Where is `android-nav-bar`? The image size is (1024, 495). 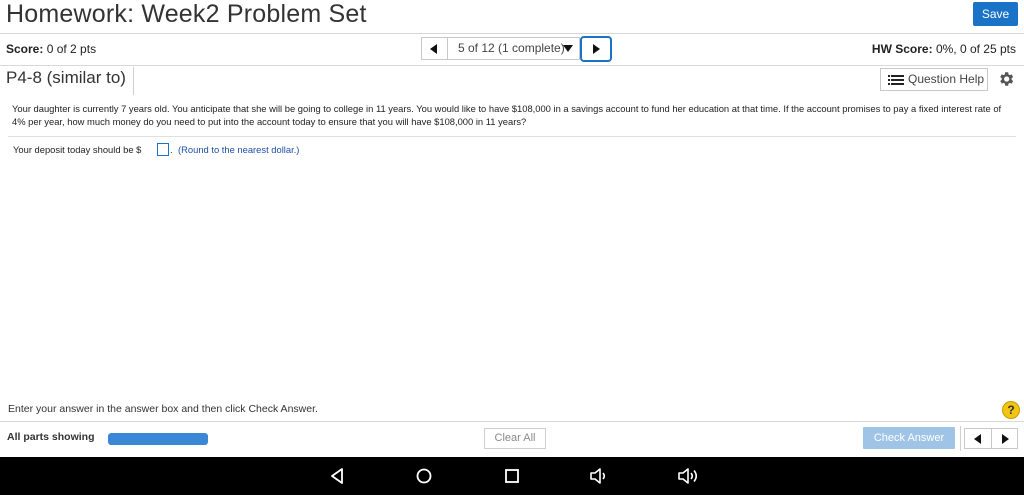 android-nav-bar is located at coordinates (512, 476).